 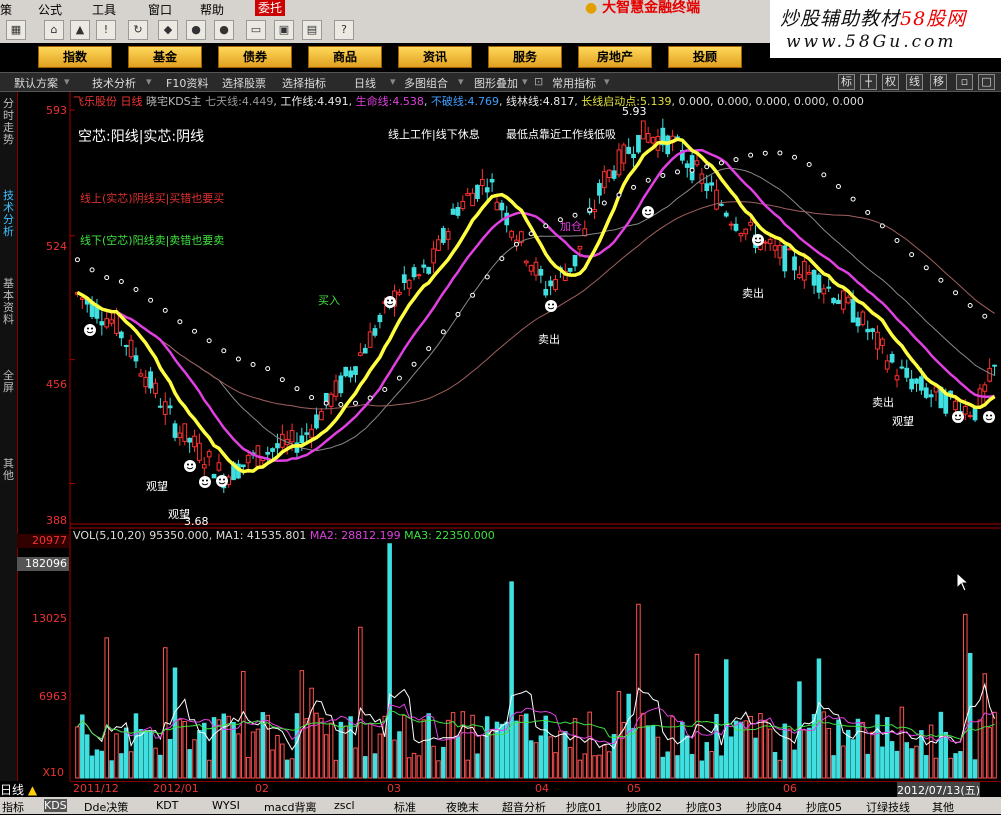 I want to click on indicator-tab-6: zscl, so click(x=344, y=805).